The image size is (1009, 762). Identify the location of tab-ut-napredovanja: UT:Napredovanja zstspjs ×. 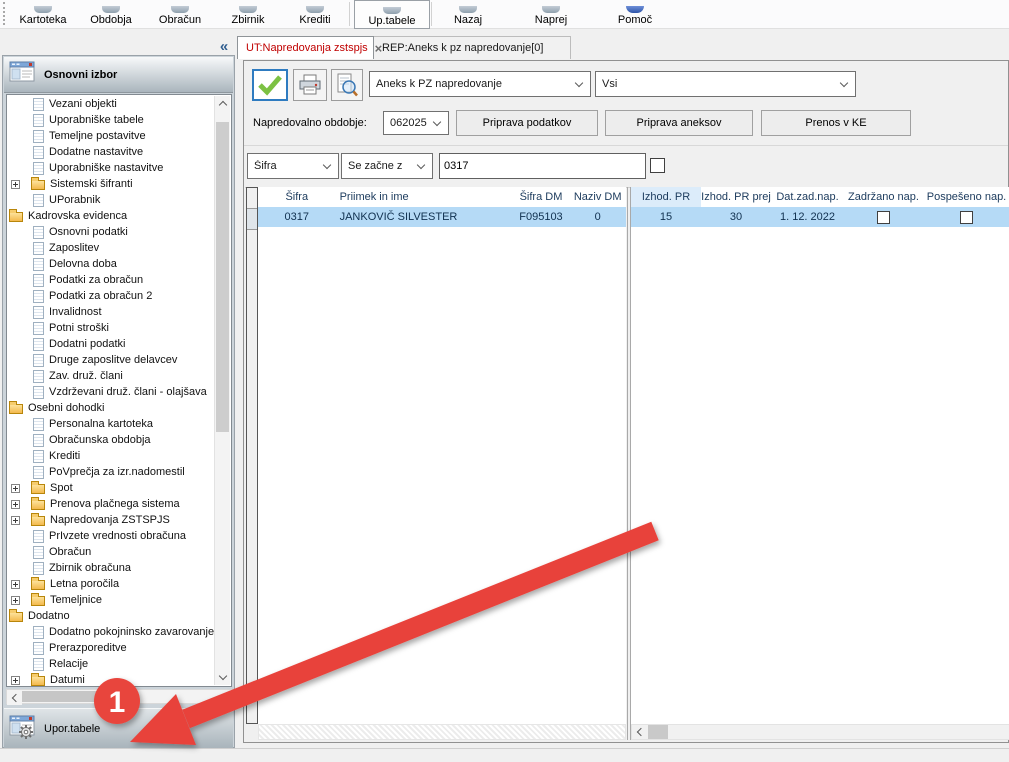
(309, 47).